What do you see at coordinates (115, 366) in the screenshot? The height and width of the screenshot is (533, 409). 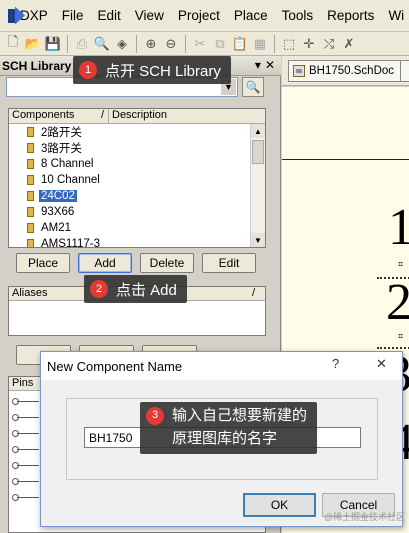 I see `dialog-title: New Component Name` at bounding box center [115, 366].